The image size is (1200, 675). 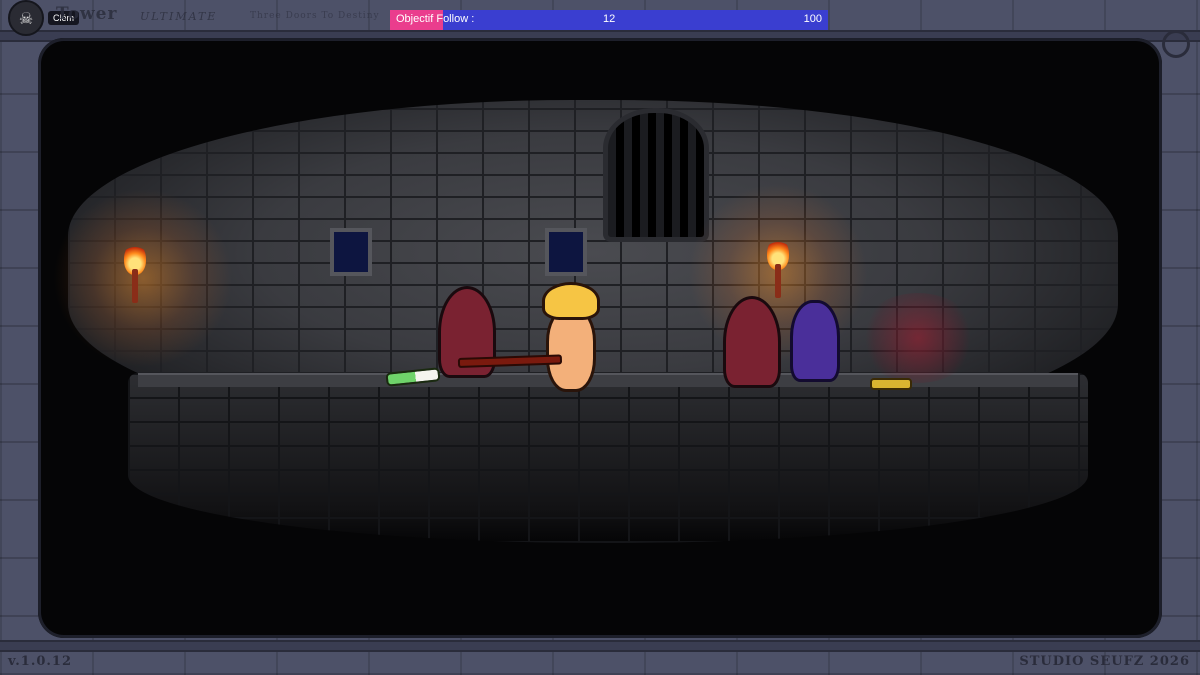 What do you see at coordinates (1104, 661) in the screenshot?
I see `studio-label: STUDIO SEUFZ 2026` at bounding box center [1104, 661].